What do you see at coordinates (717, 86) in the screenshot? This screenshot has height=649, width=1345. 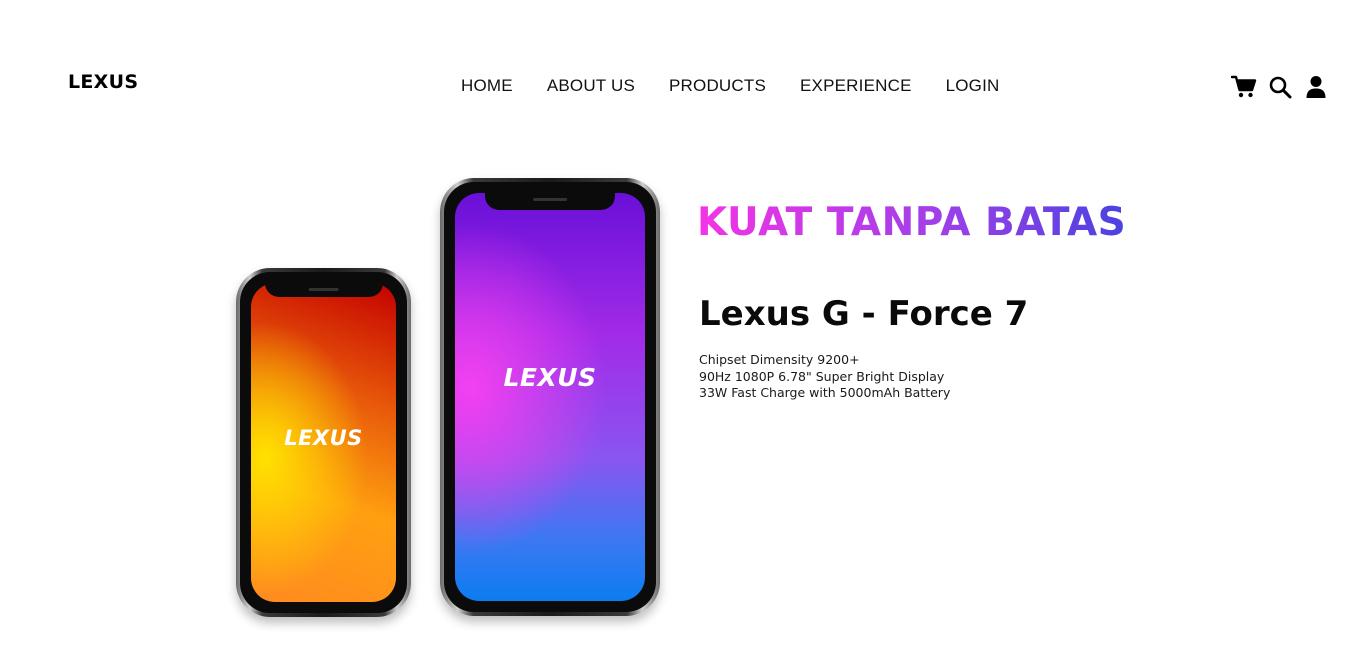 I see `nav-products: PRODUCTS` at bounding box center [717, 86].